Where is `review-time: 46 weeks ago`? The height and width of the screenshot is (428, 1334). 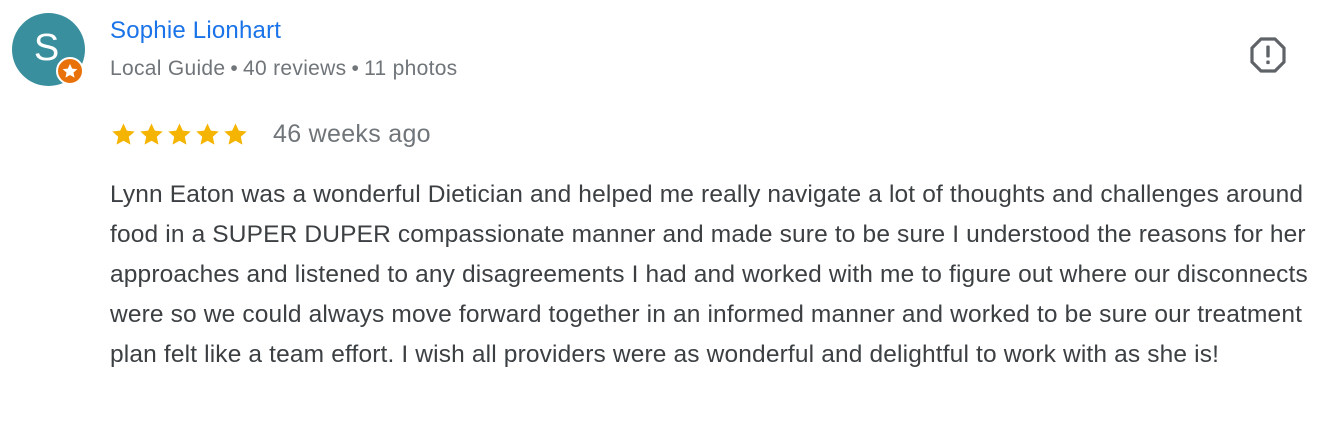
review-time: 46 weeks ago is located at coordinates (352, 134).